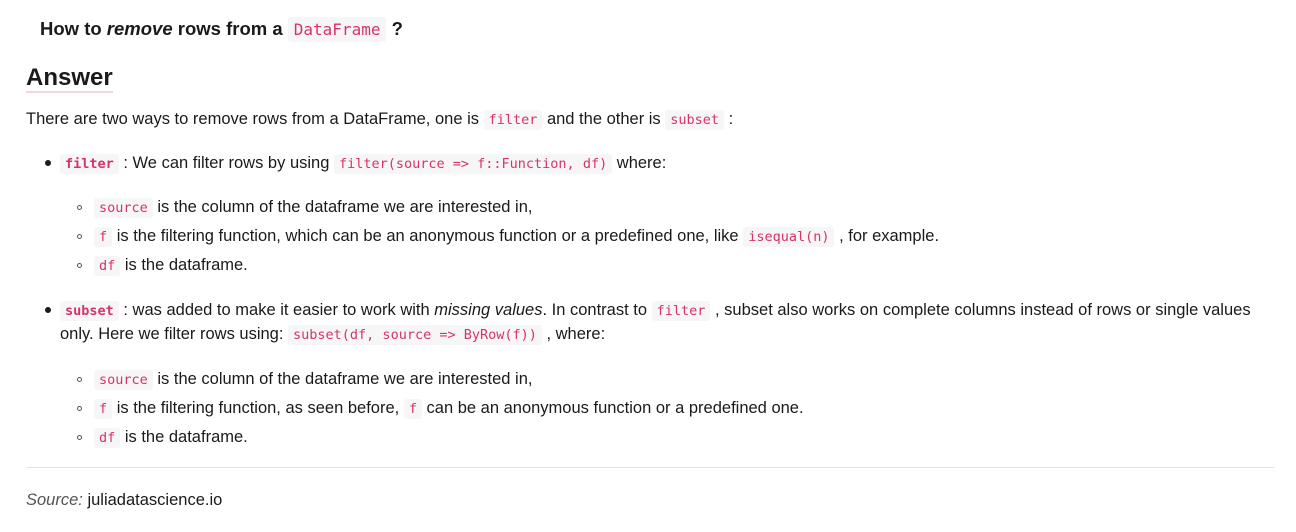 This screenshot has height=532, width=1296. Describe the element at coordinates (337, 29) in the screenshot. I see `question-code: DataFrame` at that location.